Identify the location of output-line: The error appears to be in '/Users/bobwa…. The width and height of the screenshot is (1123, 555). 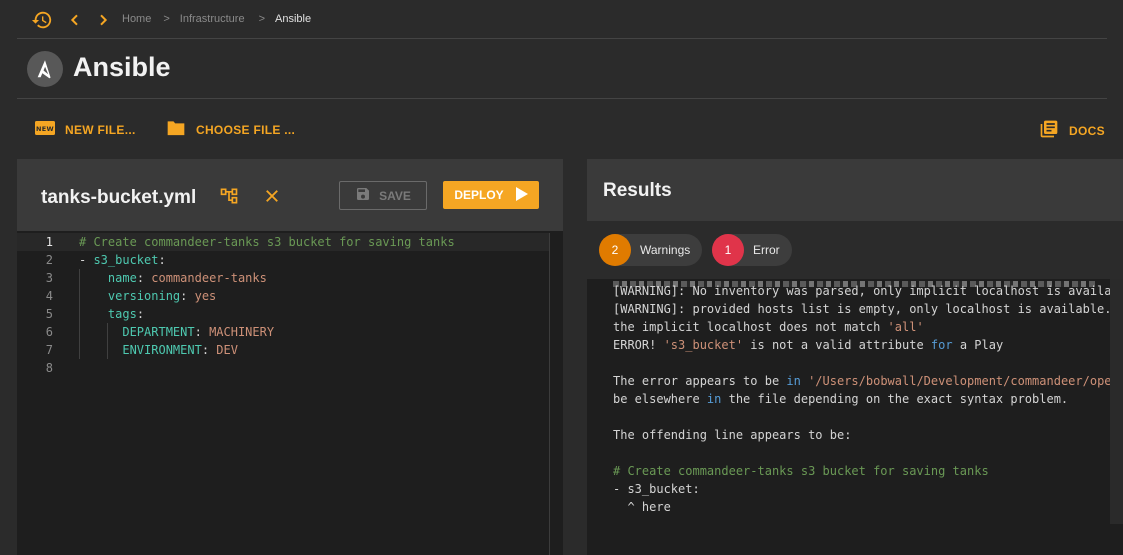
(868, 381).